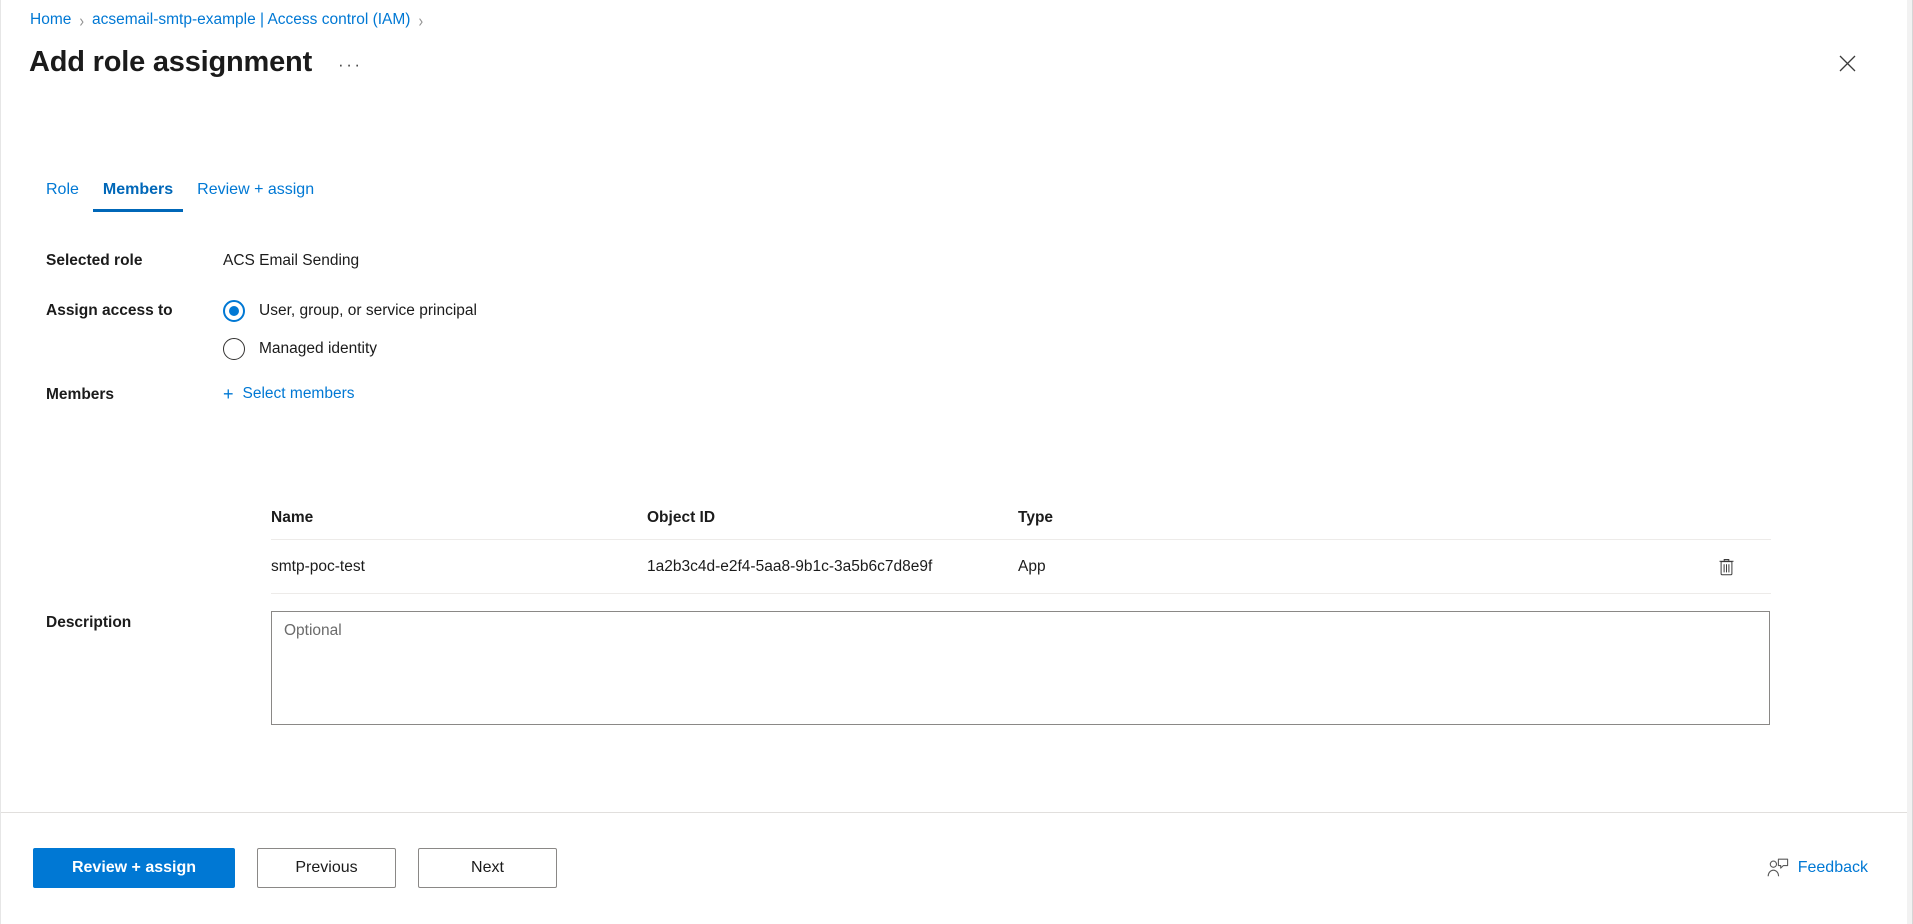 This screenshot has width=1913, height=924. I want to click on selected-role-value: ACS Email Sending, so click(291, 260).